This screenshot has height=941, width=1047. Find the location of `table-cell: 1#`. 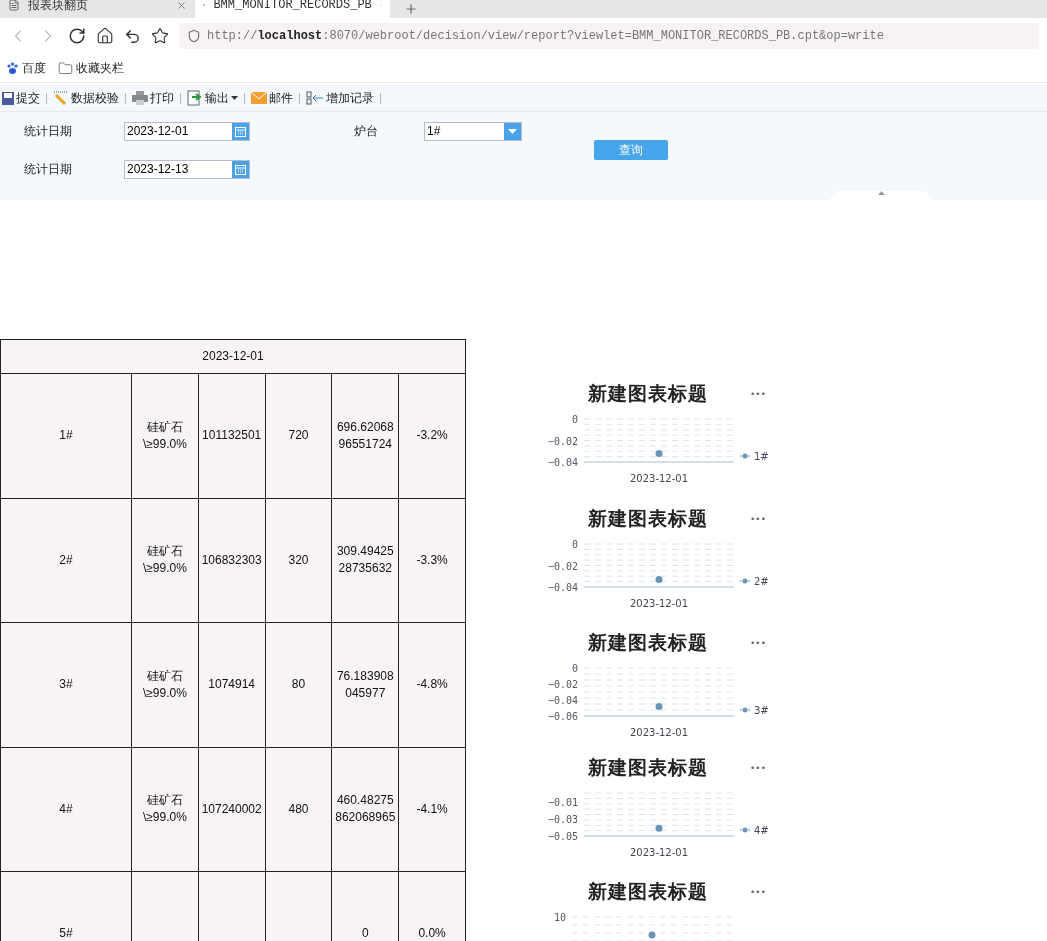

table-cell: 1# is located at coordinates (66, 435).